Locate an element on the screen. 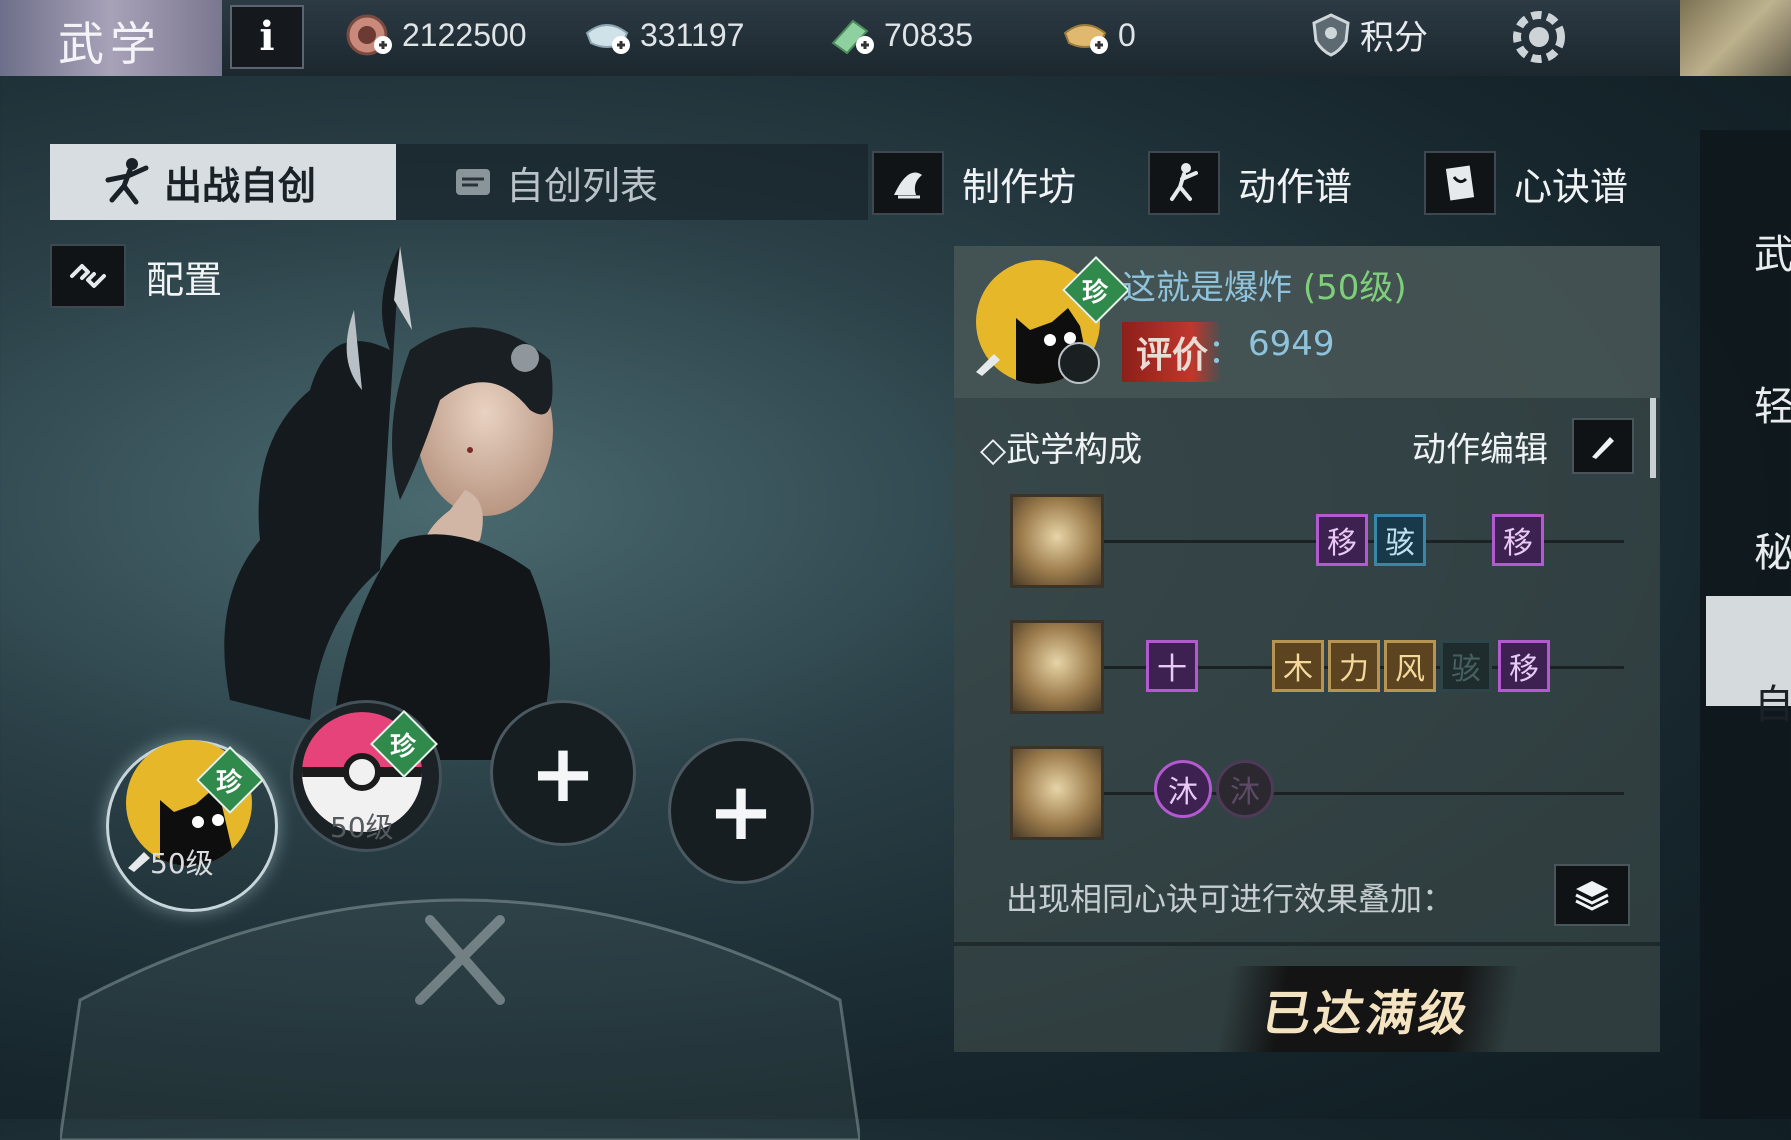 This screenshot has width=1791, height=1140. sidebar-item-martial: 武 is located at coordinates (1772, 251).